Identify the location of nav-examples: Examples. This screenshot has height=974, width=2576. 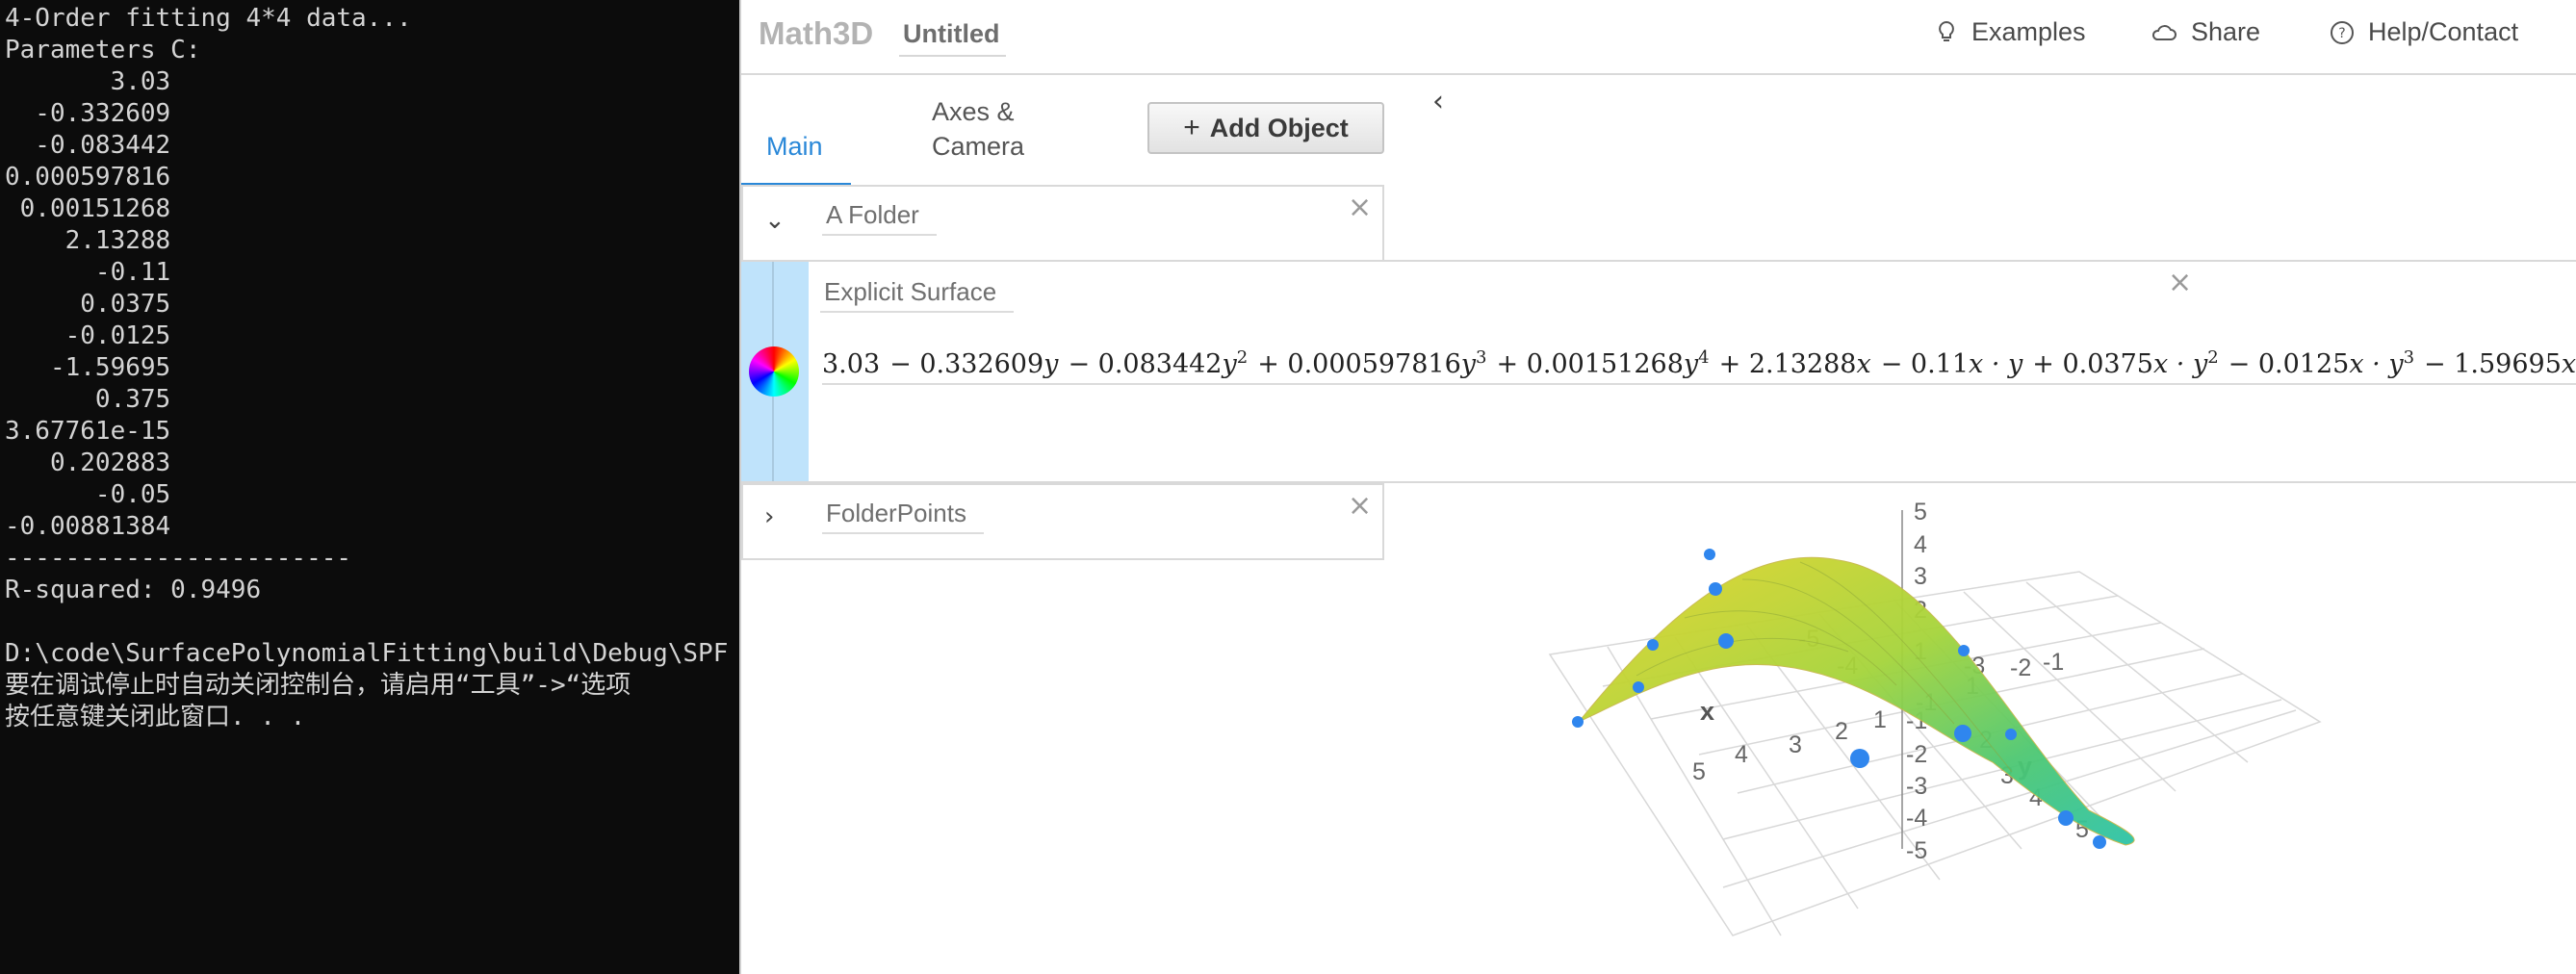
(2010, 32).